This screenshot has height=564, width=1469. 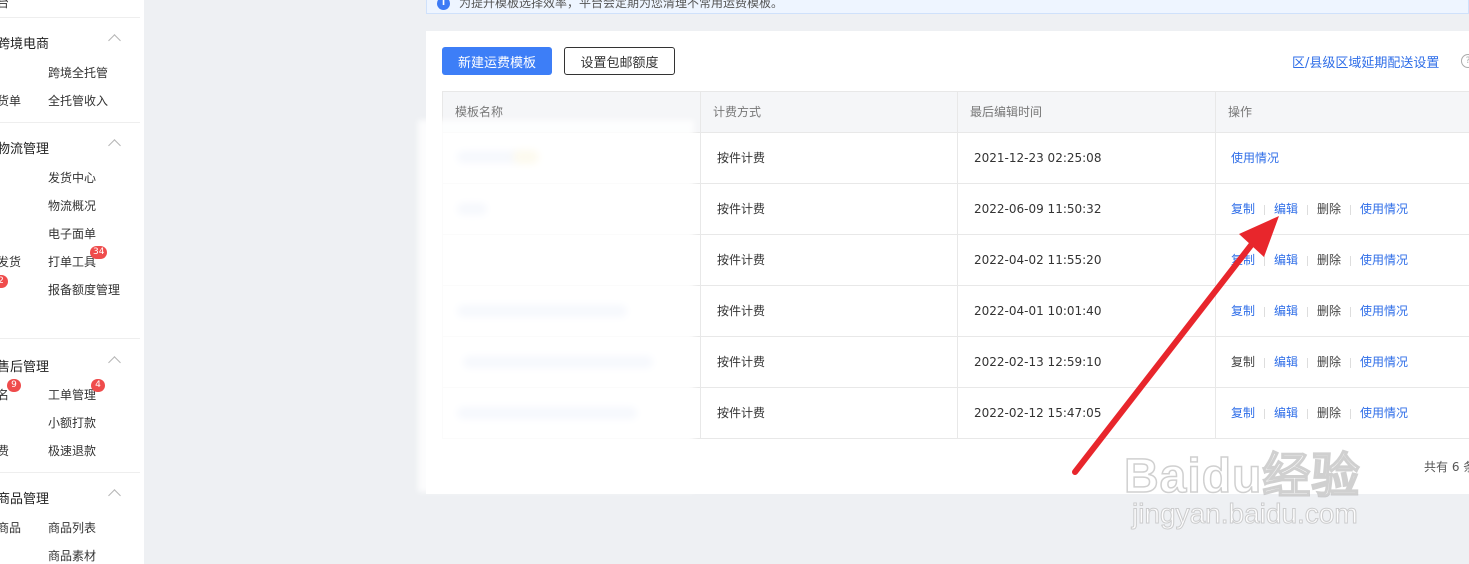 I want to click on watermark-url: jingyan.baidu.com, so click(x=1245, y=514).